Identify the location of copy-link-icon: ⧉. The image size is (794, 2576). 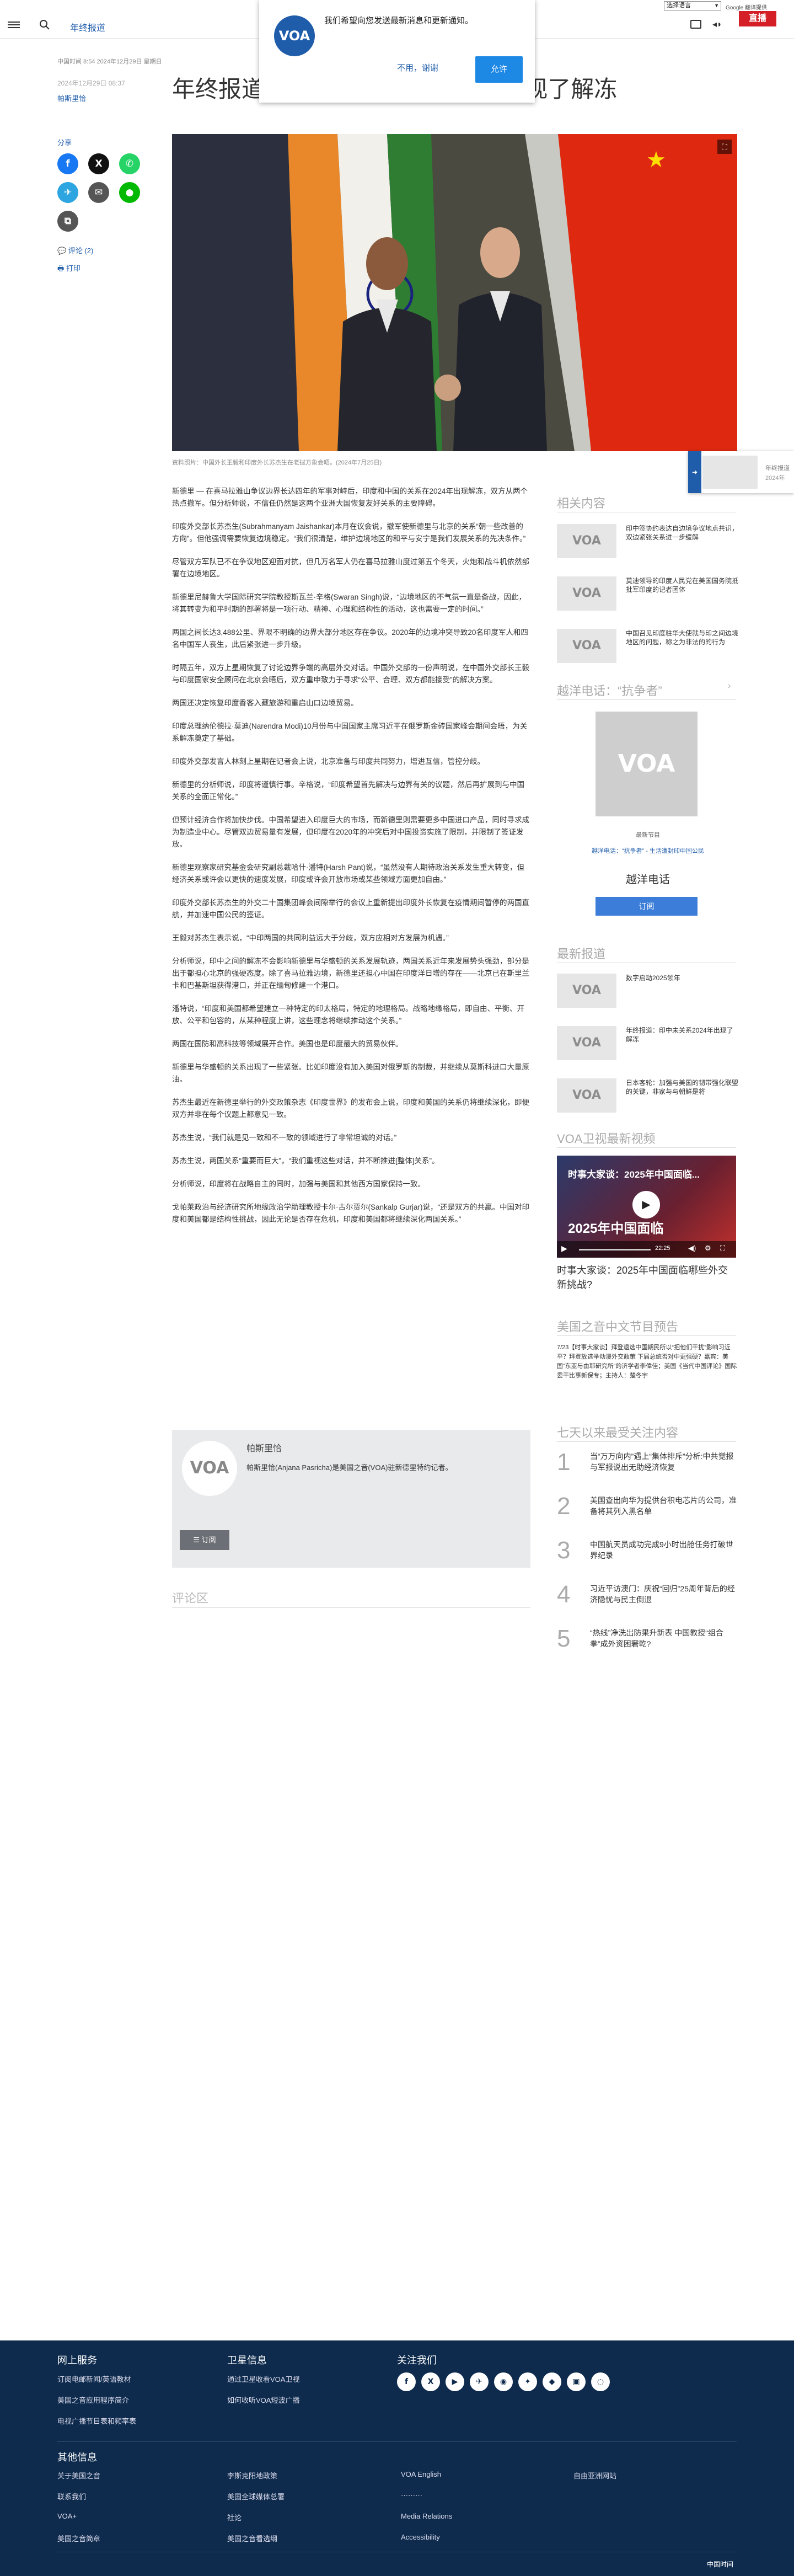
(67, 221).